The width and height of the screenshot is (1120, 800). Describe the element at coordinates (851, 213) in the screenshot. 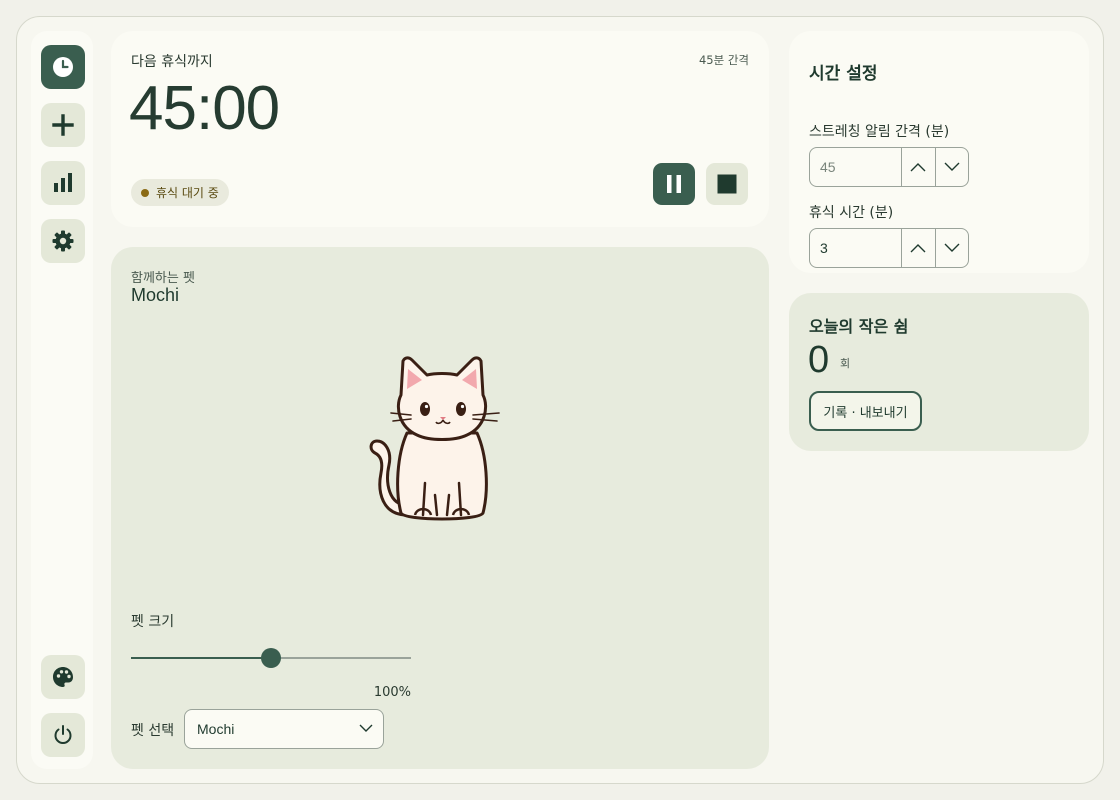

I see `rest-time-label: 휴식 시간 (분)` at that location.